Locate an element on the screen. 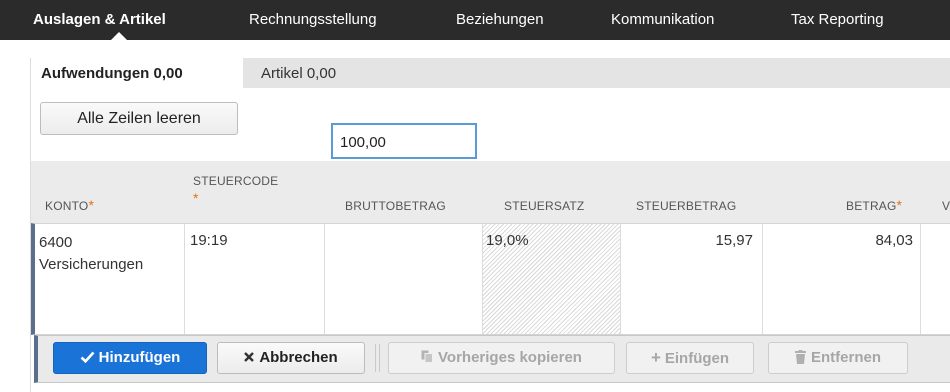 This screenshot has height=392, width=950. cell-gross-amount is located at coordinates (404, 279).